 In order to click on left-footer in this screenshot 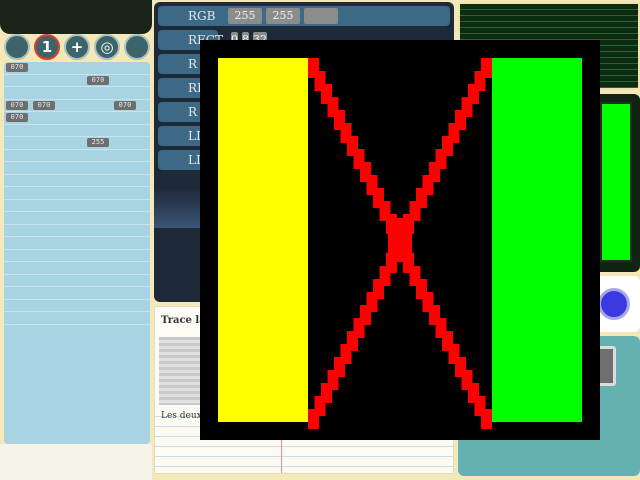, I will do `click(76, 462)`.